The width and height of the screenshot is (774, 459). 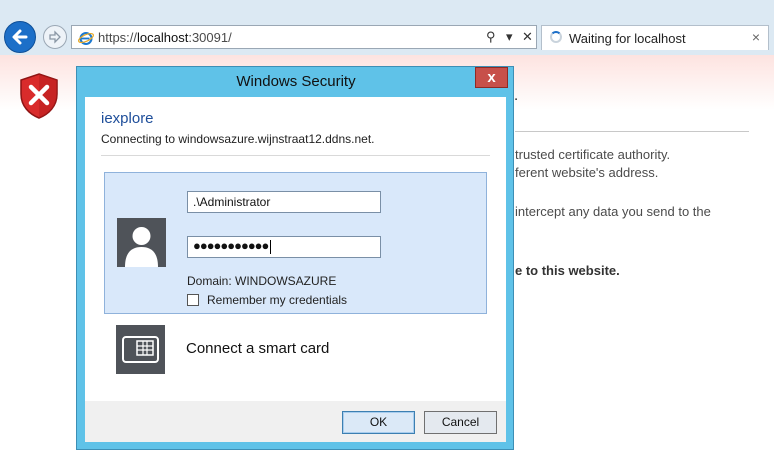 I want to click on smart-card-option: Connect a smart card, so click(x=295, y=351).